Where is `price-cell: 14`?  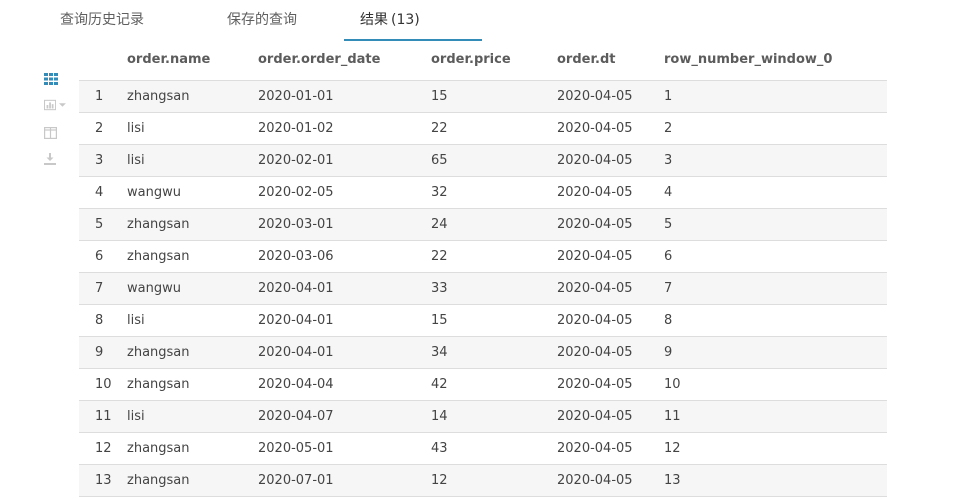
price-cell: 14 is located at coordinates (439, 416).